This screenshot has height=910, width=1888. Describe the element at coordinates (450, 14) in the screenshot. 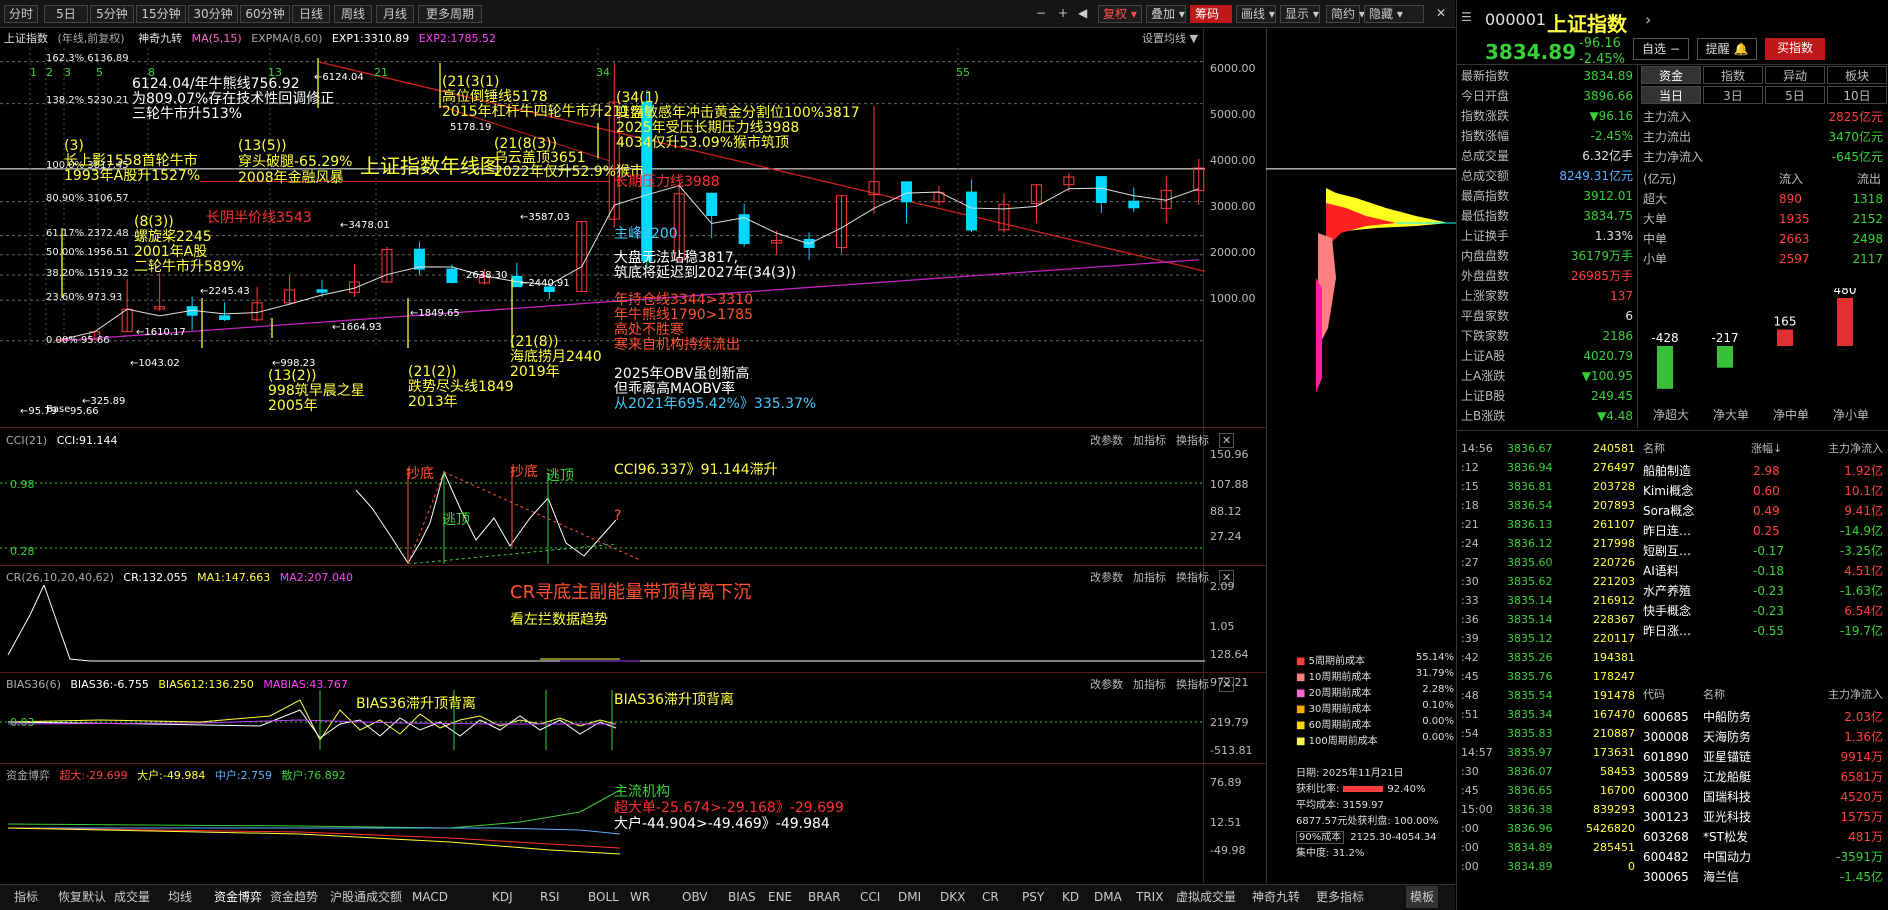

I see `period-tab: 更多周期` at that location.